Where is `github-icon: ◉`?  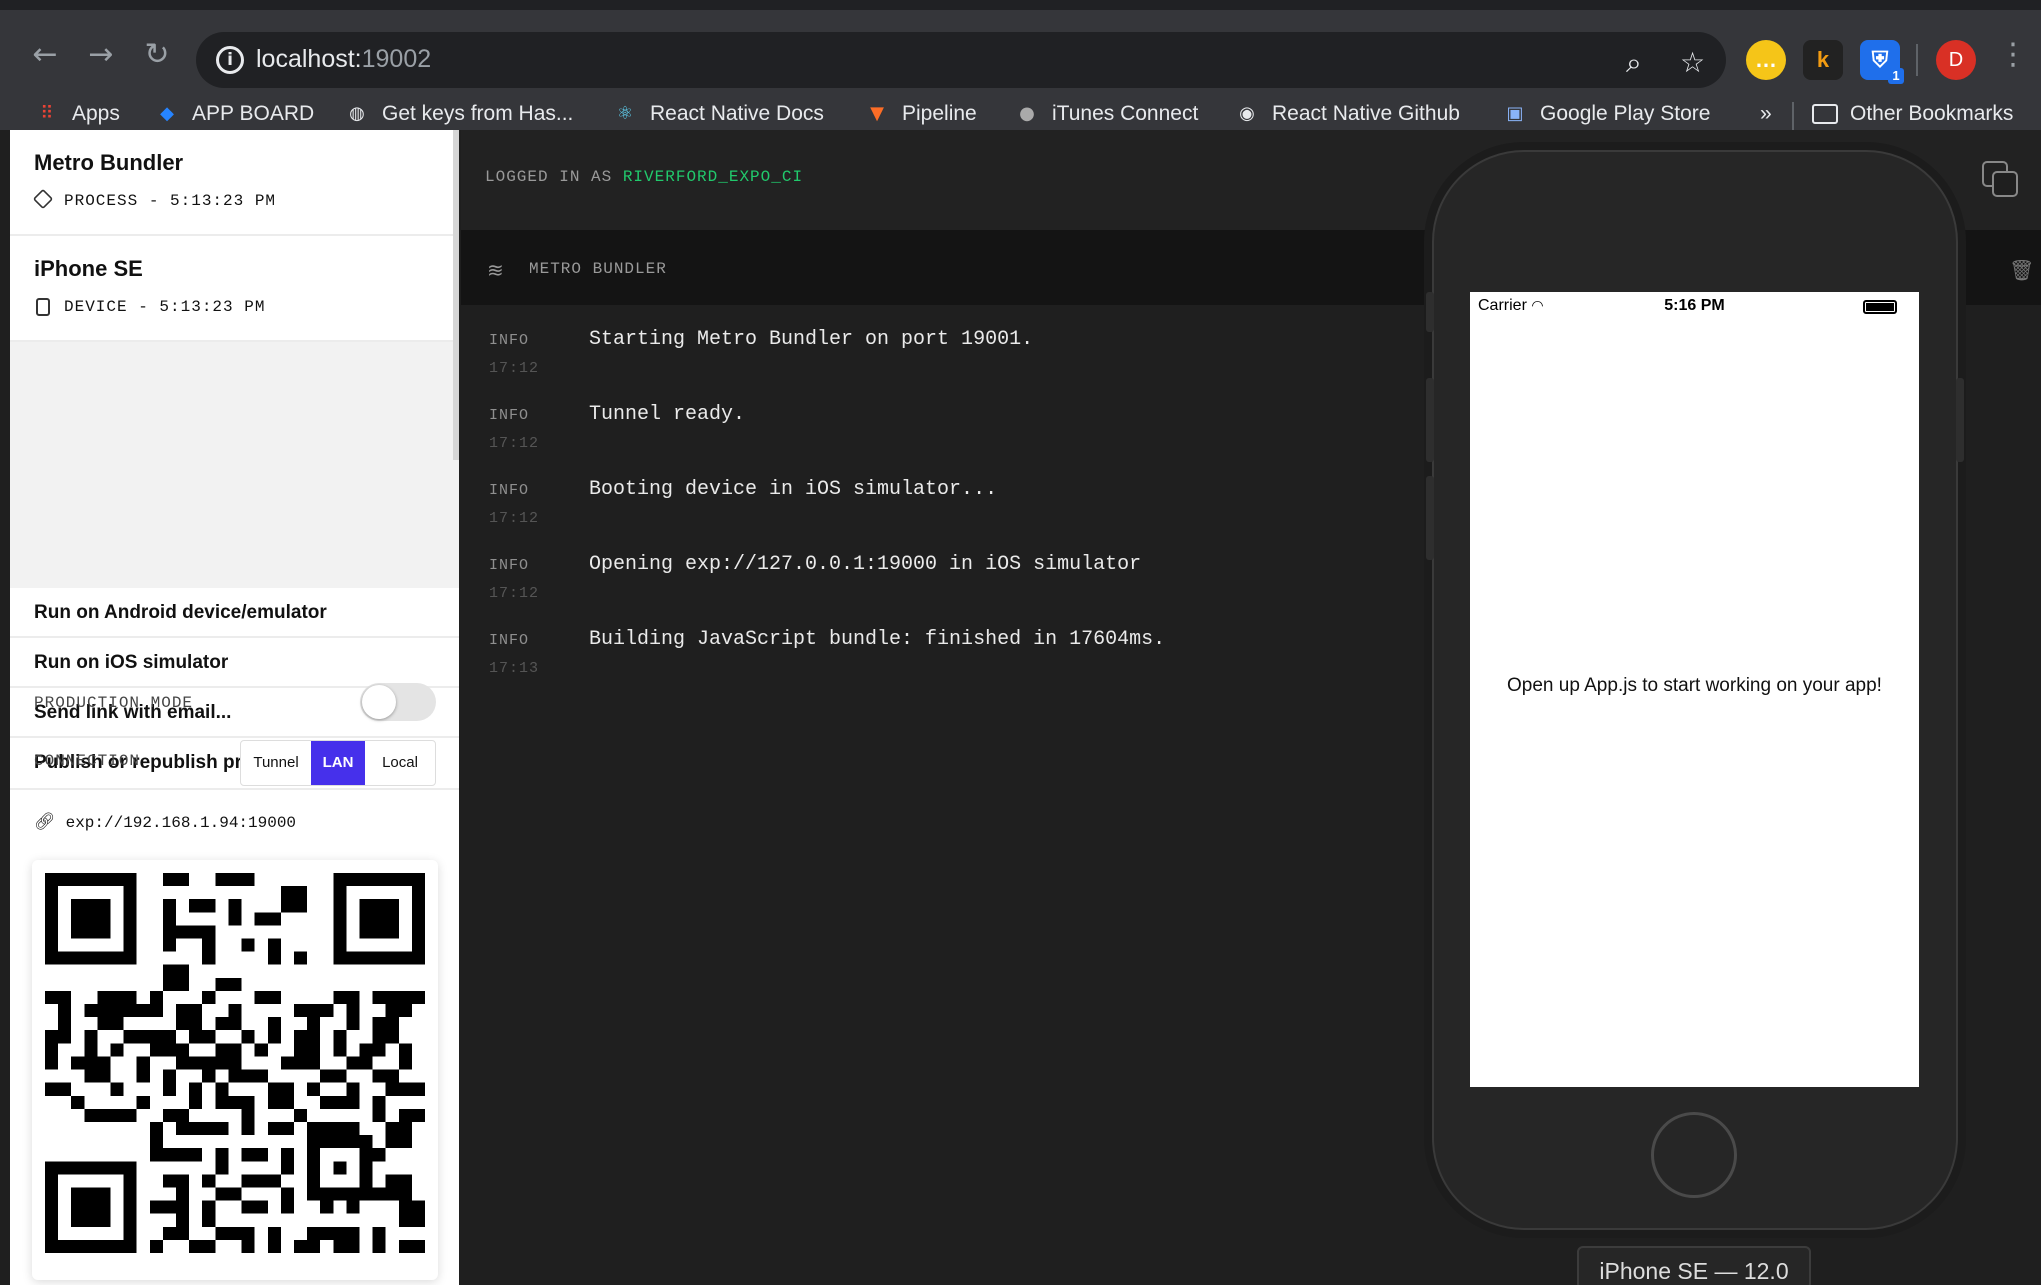 github-icon: ◉ is located at coordinates (1247, 113).